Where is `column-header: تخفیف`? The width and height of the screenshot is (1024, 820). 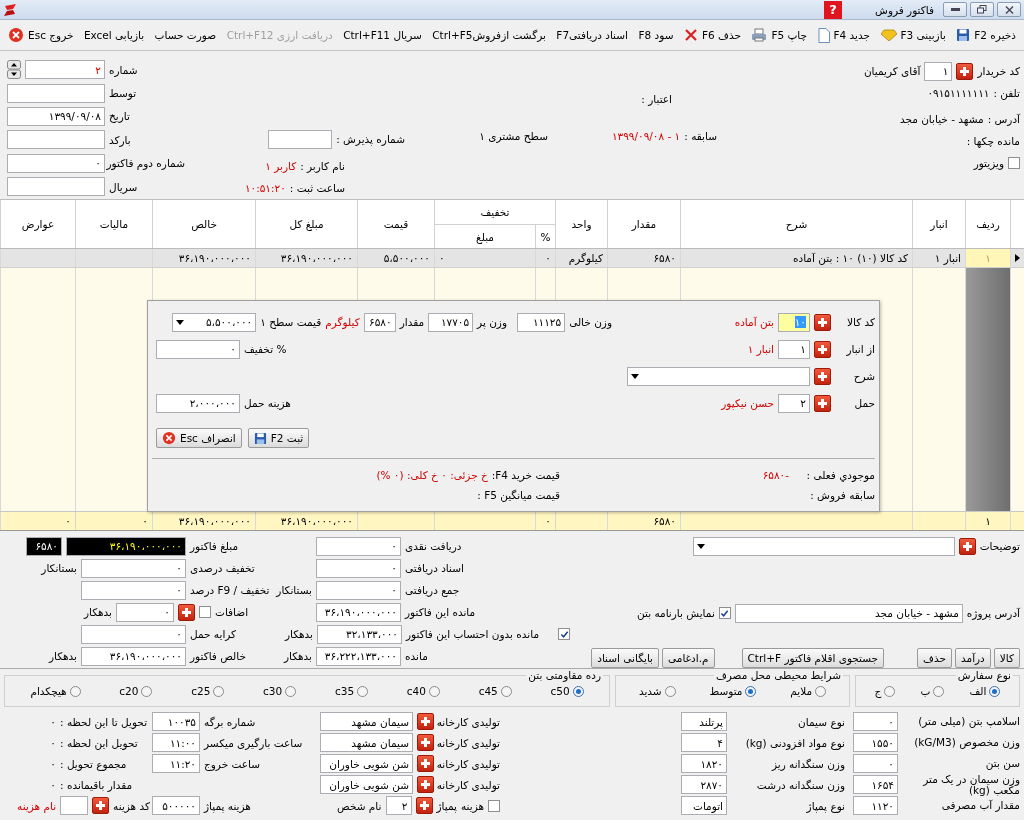 column-header: تخفیف is located at coordinates (494, 212).